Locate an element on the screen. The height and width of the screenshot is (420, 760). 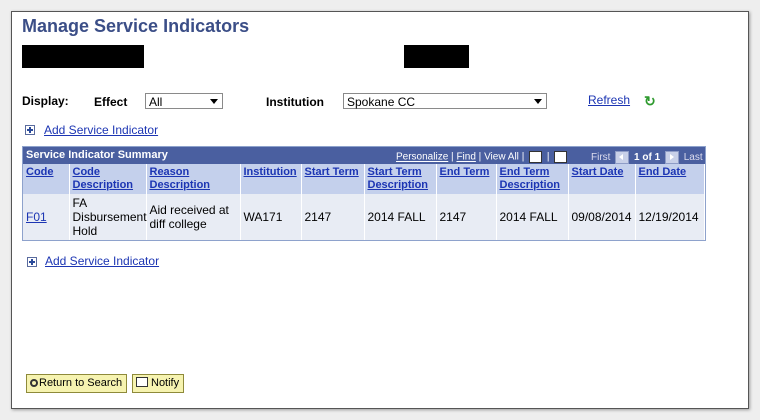
display-label: Display: is located at coordinates (45, 101).